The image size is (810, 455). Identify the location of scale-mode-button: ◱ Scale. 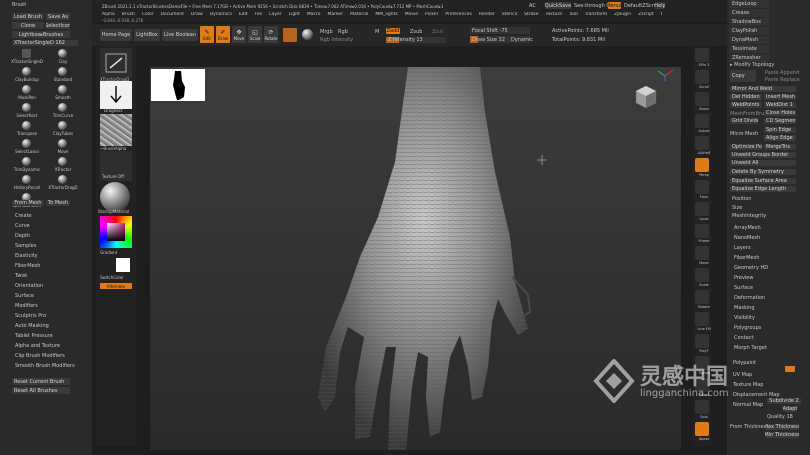
(255, 34).